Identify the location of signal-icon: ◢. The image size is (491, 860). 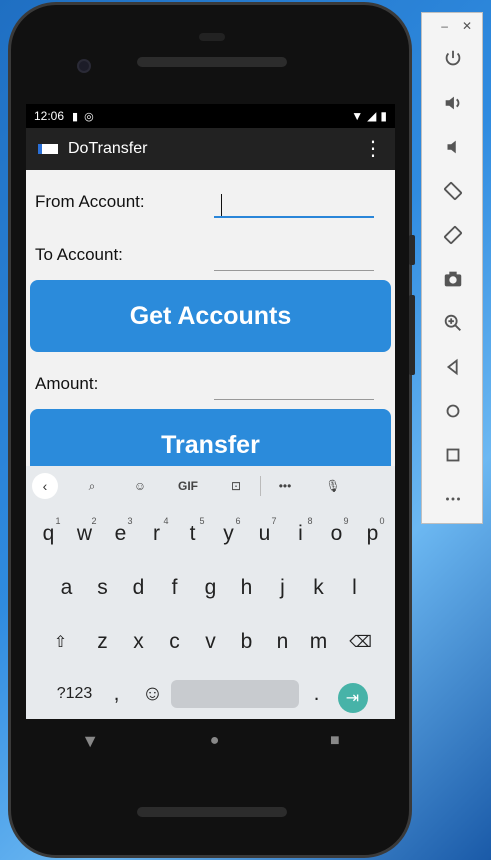
(372, 116).